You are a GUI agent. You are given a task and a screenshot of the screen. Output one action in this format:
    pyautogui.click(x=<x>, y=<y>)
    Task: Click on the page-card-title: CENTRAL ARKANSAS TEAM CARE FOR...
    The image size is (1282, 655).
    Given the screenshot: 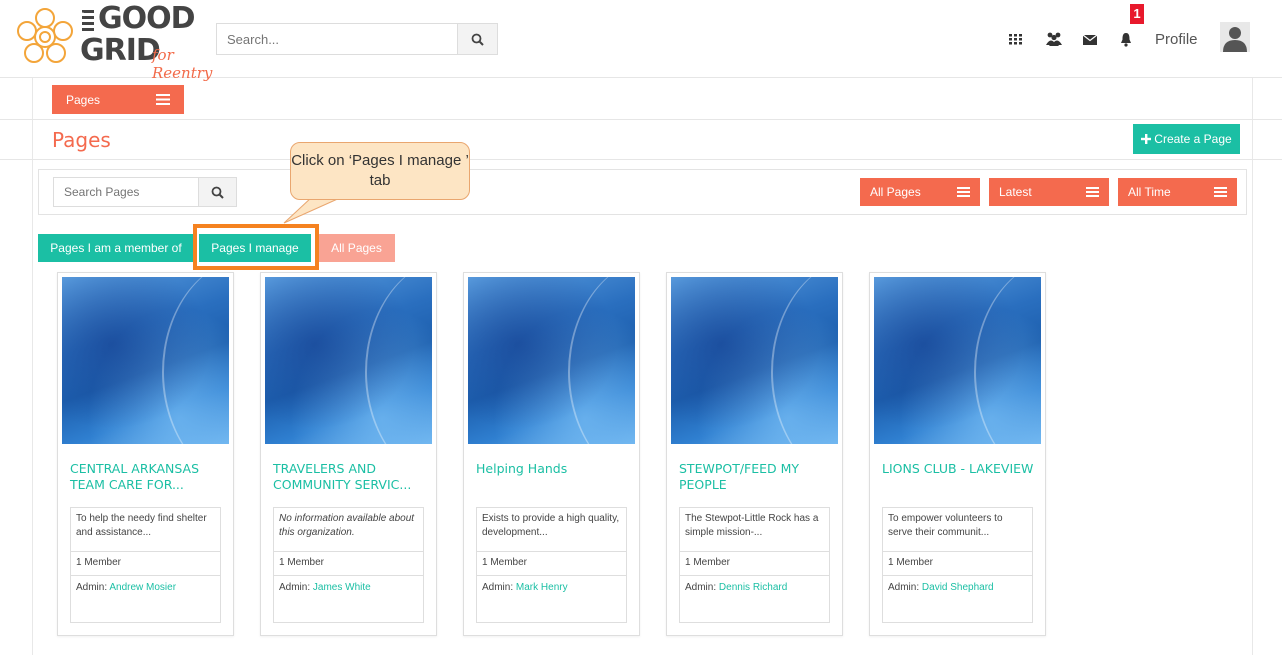 What is the action you would take?
    pyautogui.click(x=147, y=477)
    